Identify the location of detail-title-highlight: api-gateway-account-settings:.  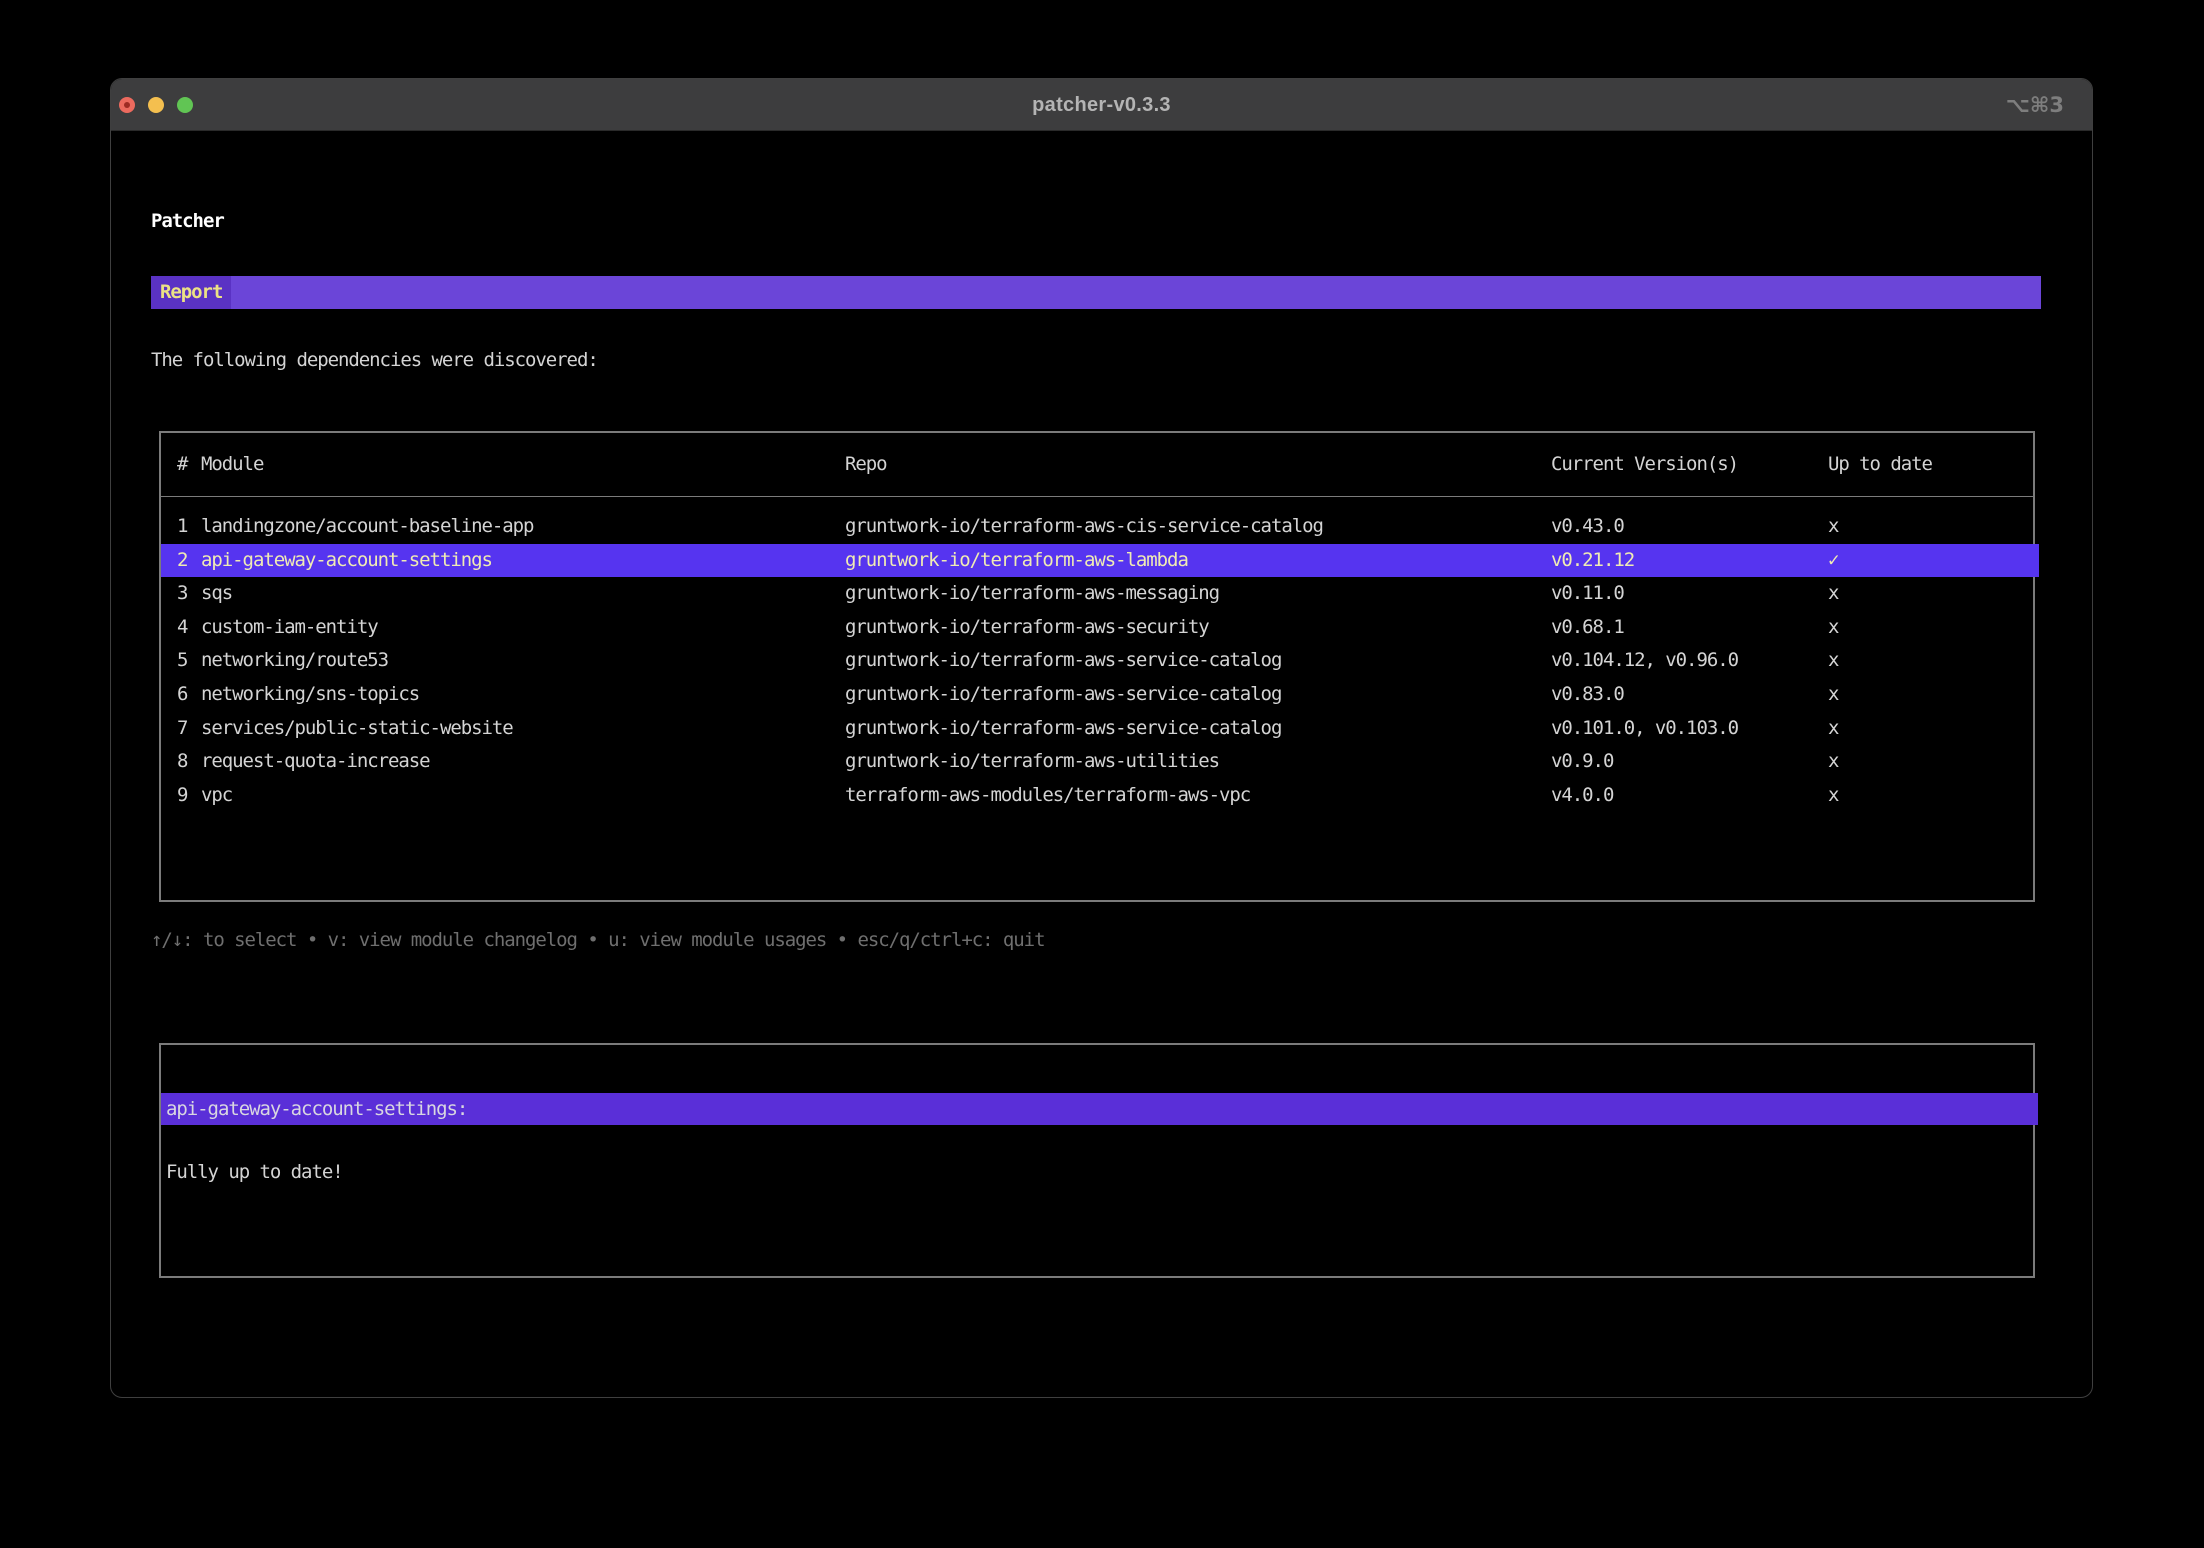
(1099, 1109).